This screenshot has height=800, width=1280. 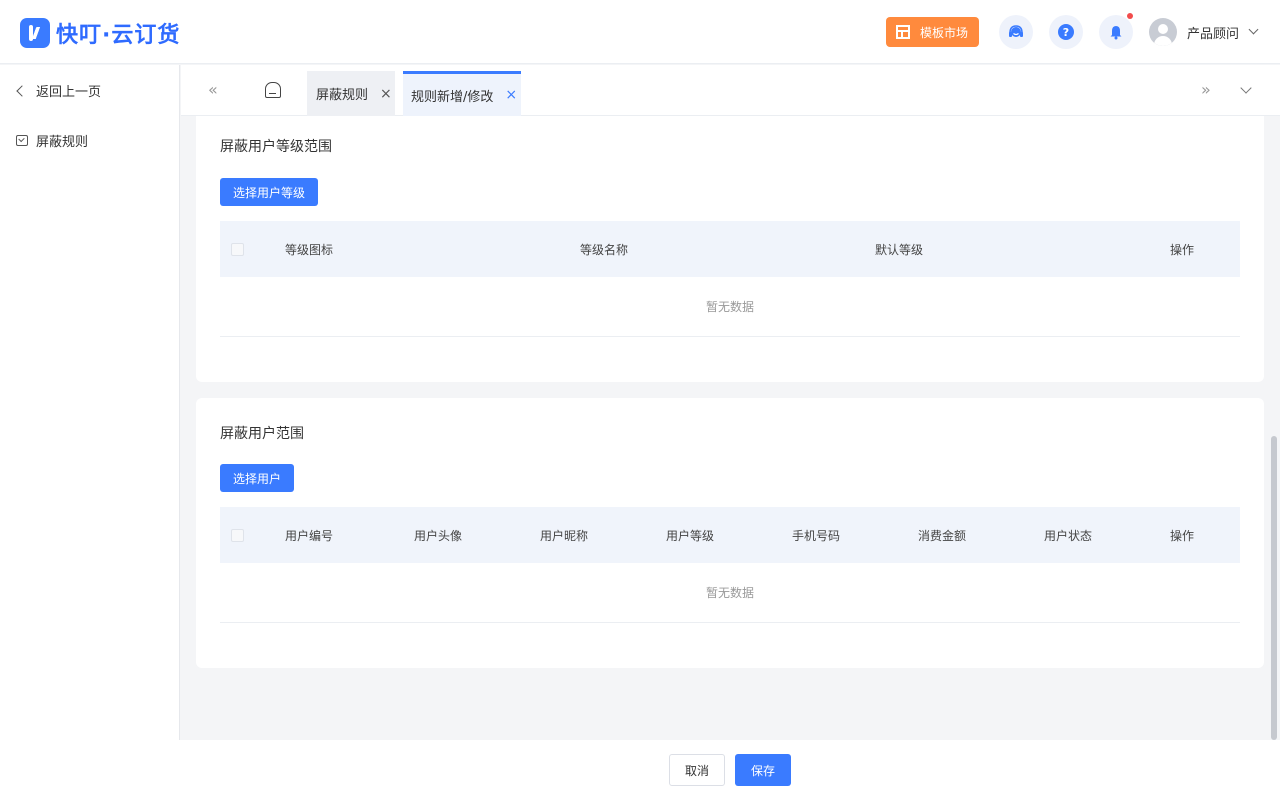 What do you see at coordinates (269, 192) in the screenshot?
I see `select-user-level-button: 选择用户等级` at bounding box center [269, 192].